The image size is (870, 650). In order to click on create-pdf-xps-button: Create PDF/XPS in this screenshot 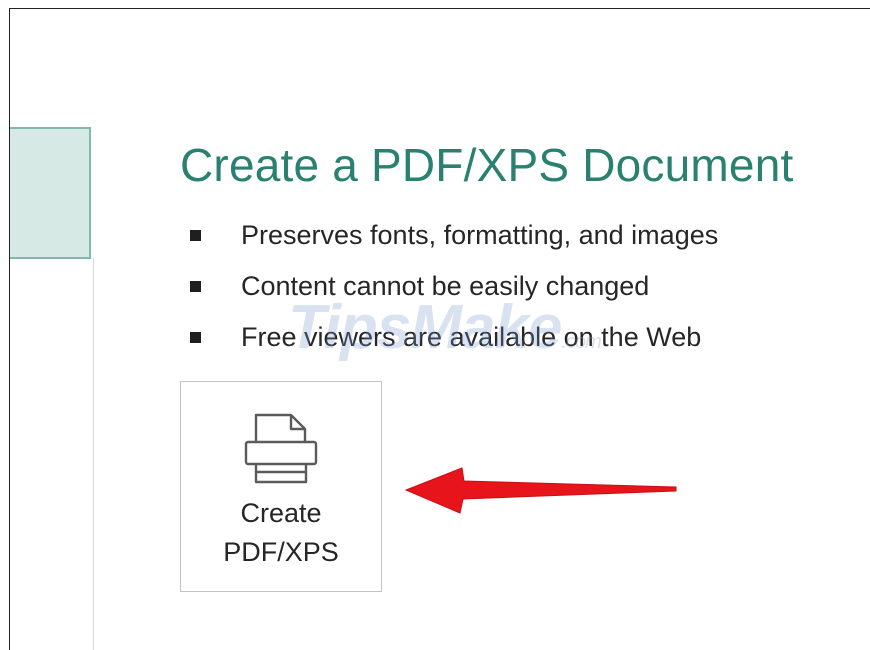, I will do `click(281, 486)`.